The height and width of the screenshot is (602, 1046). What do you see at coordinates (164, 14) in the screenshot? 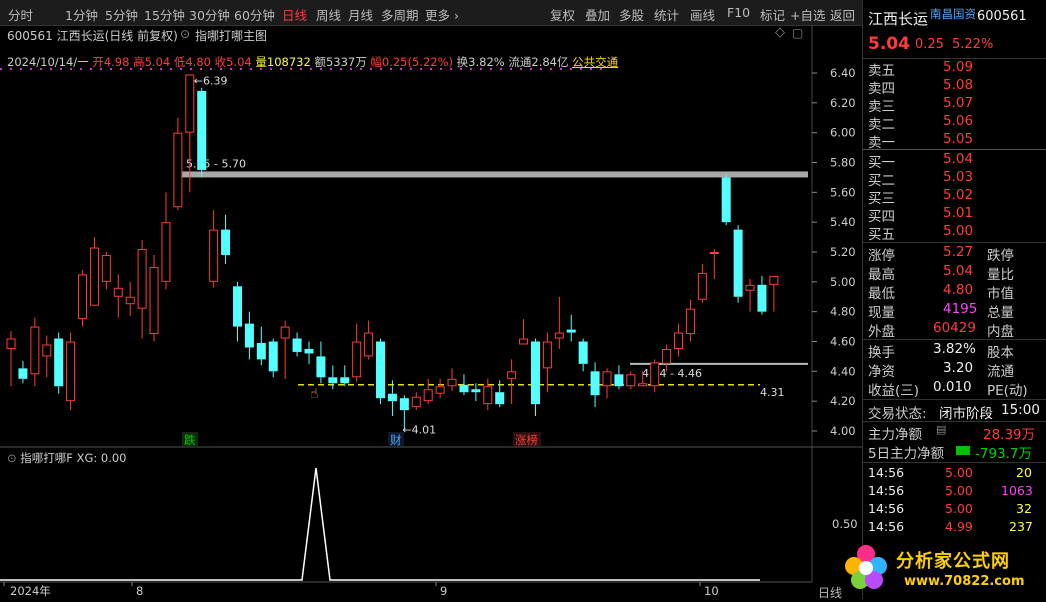
I see `period-tab-15min: 15分钟` at bounding box center [164, 14].